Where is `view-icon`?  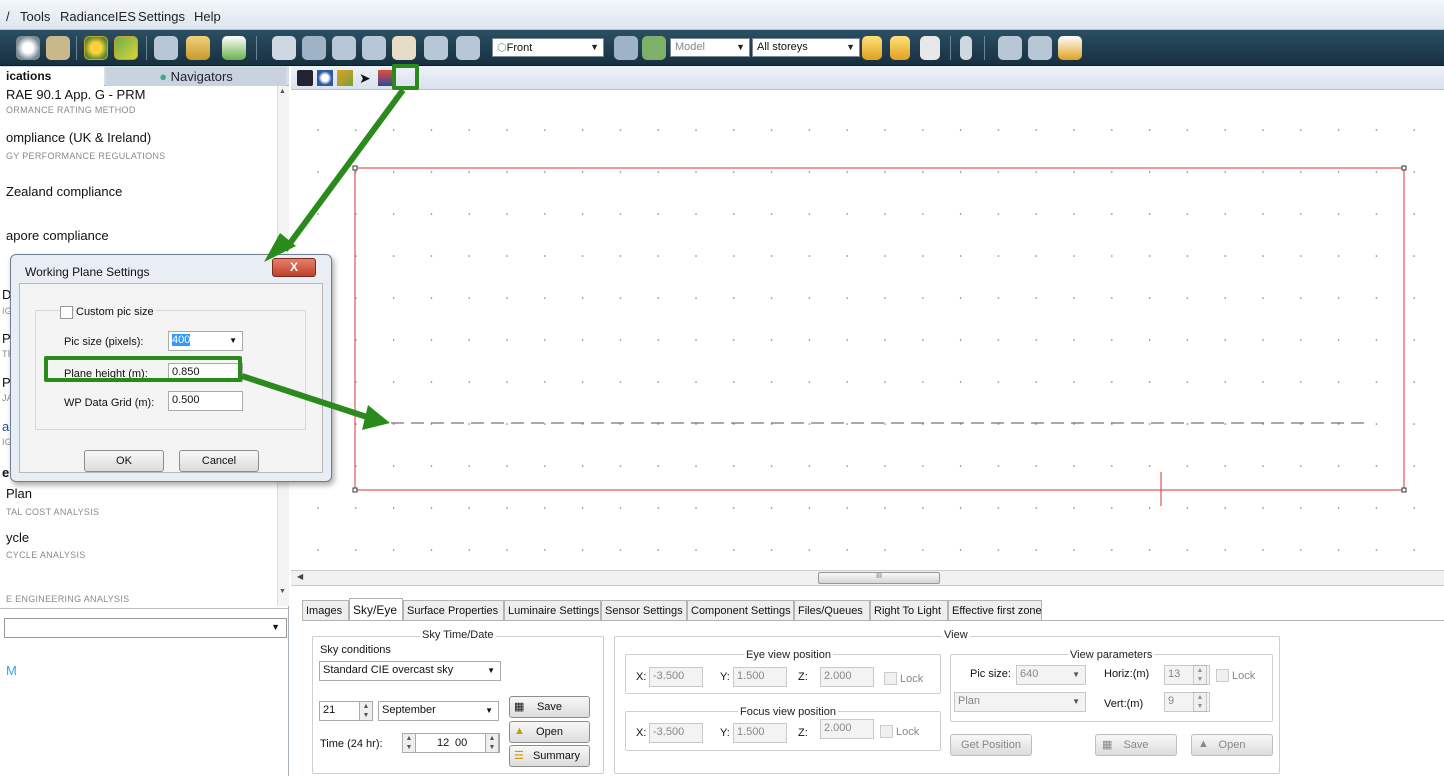
view-icon is located at coordinates (28, 48).